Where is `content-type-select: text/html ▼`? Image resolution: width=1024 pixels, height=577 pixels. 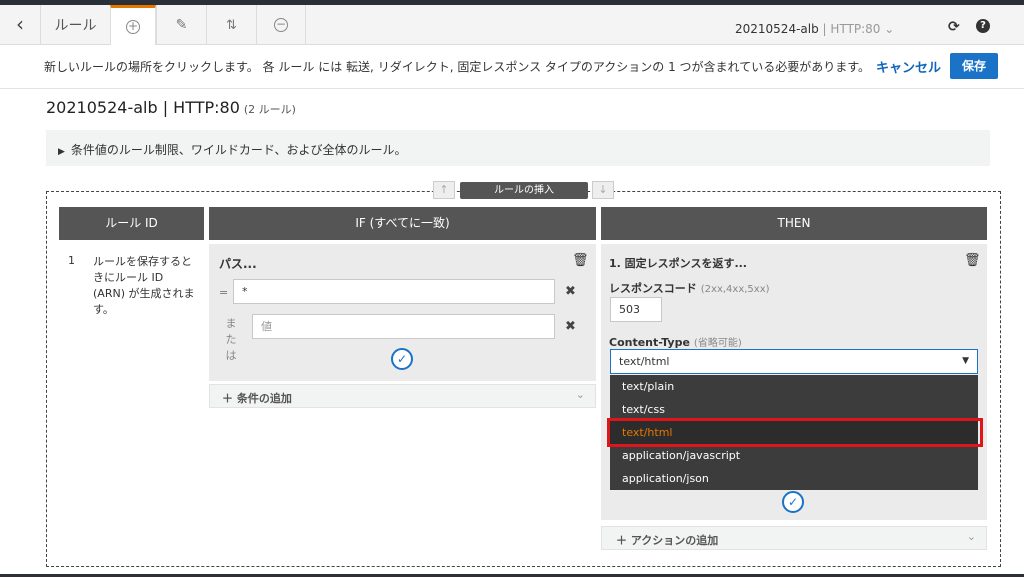
content-type-select: text/html ▼ is located at coordinates (794, 361).